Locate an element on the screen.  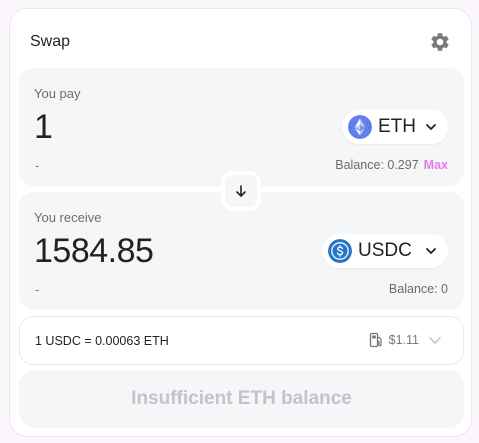
pay-balance: Balance: 0.297 Max is located at coordinates (391, 165).